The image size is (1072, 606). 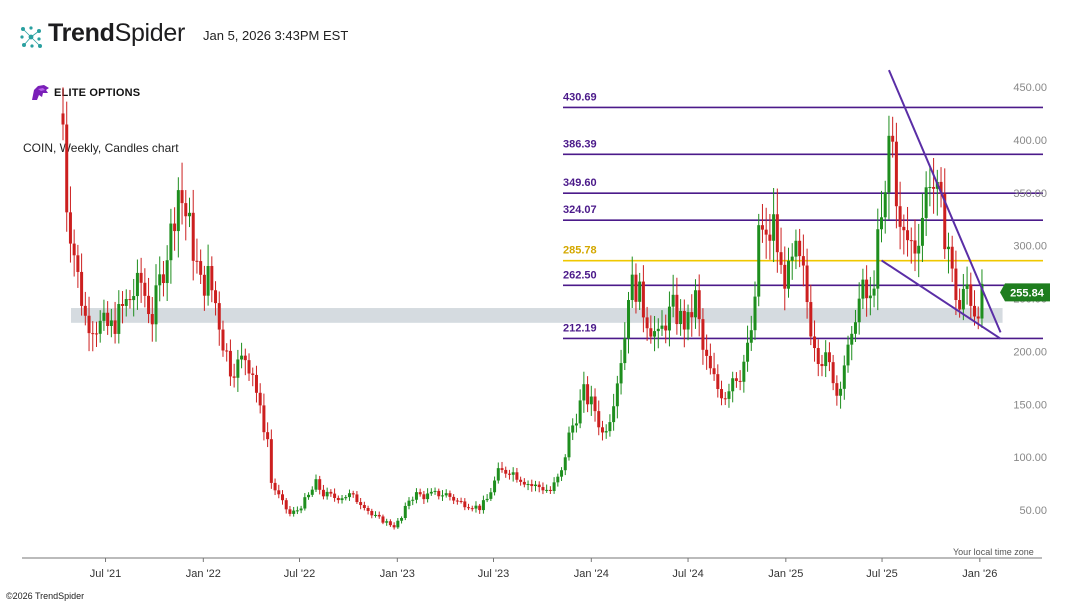 What do you see at coordinates (1030, 458) in the screenshot?
I see `y-tick-label: 100.00` at bounding box center [1030, 458].